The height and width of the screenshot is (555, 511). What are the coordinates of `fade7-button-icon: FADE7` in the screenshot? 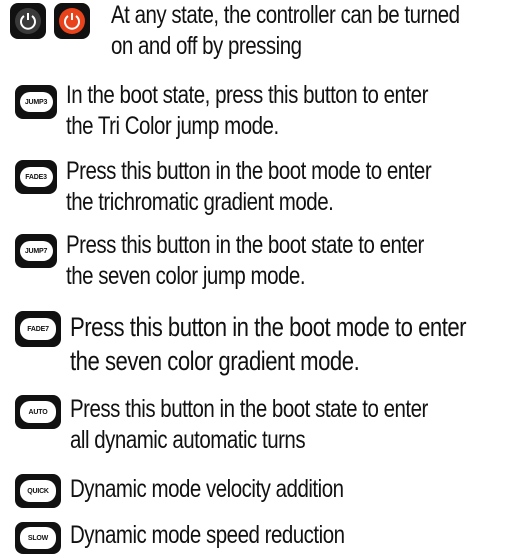 It's located at (38, 329).